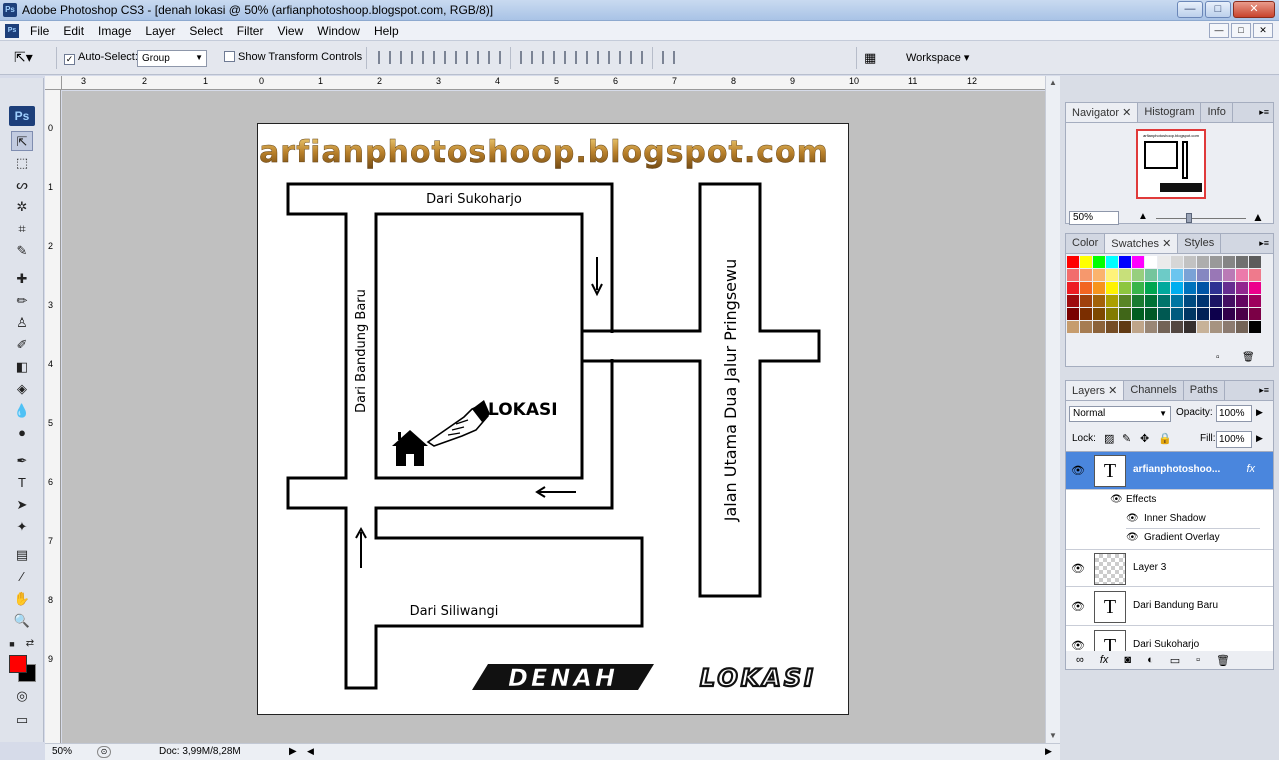 The width and height of the screenshot is (1279, 760). I want to click on tab-histogram: Histogram, so click(1170, 112).